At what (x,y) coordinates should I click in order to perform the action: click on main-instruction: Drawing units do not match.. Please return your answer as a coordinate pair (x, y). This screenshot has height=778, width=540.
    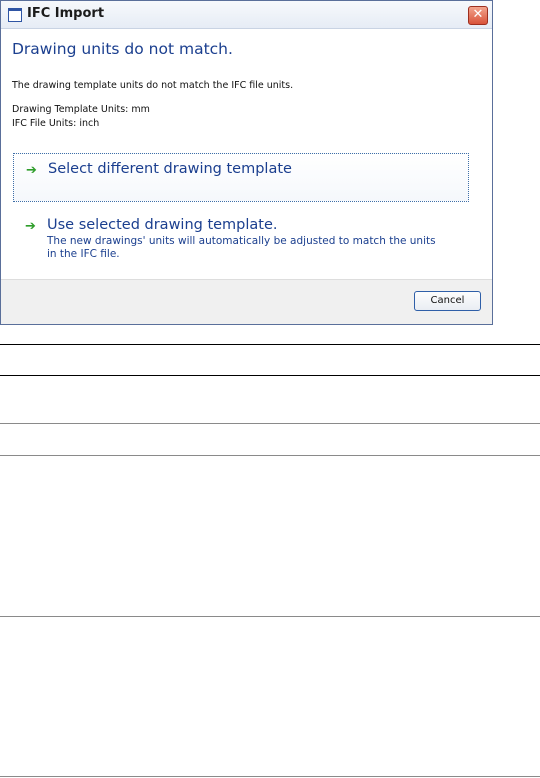
    Looking at the image, I should click on (122, 49).